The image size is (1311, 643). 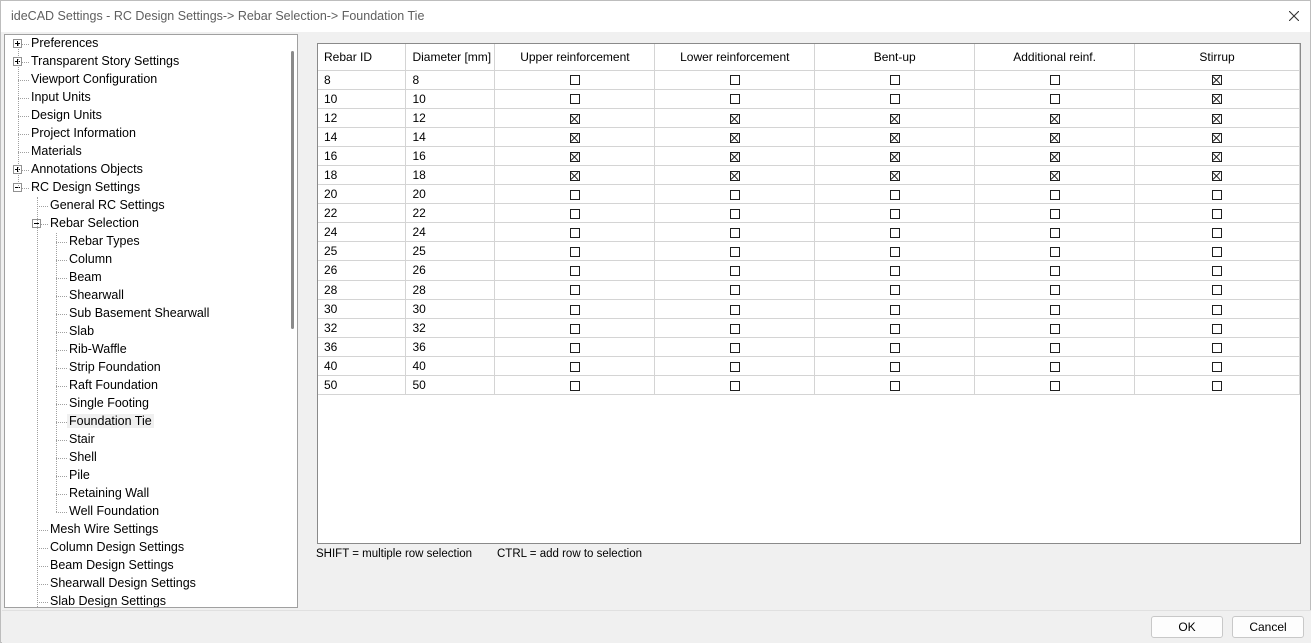 What do you see at coordinates (145, 404) in the screenshot?
I see `tree-item-single-footing: Single Footing` at bounding box center [145, 404].